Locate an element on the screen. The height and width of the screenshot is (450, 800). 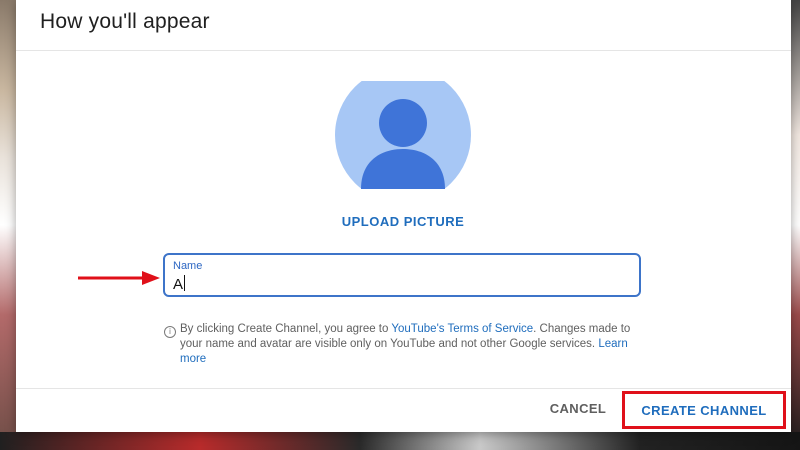
background-thumbnail-left is located at coordinates (8, 225).